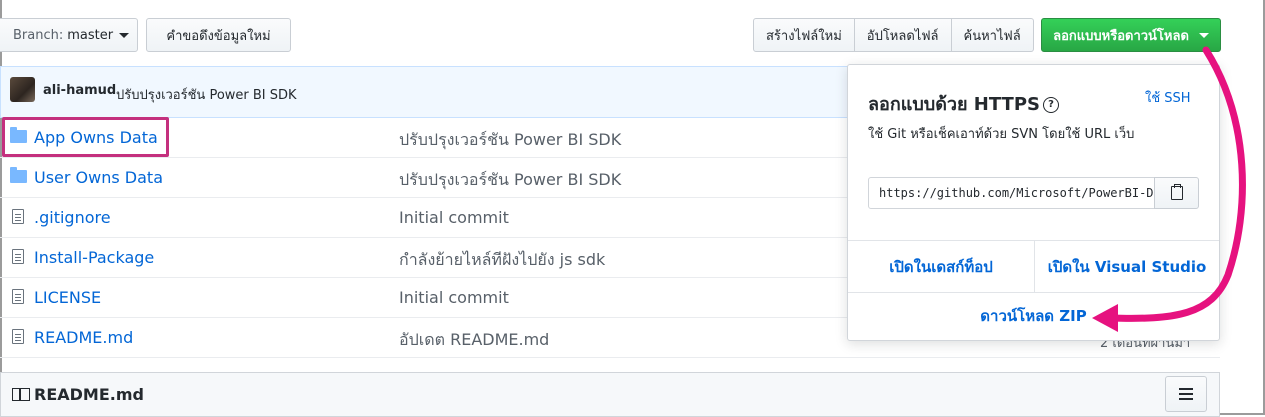 Image resolution: width=1265 pixels, height=417 pixels. What do you see at coordinates (72, 217) in the screenshot?
I see `file-name-link: .gitignore` at bounding box center [72, 217].